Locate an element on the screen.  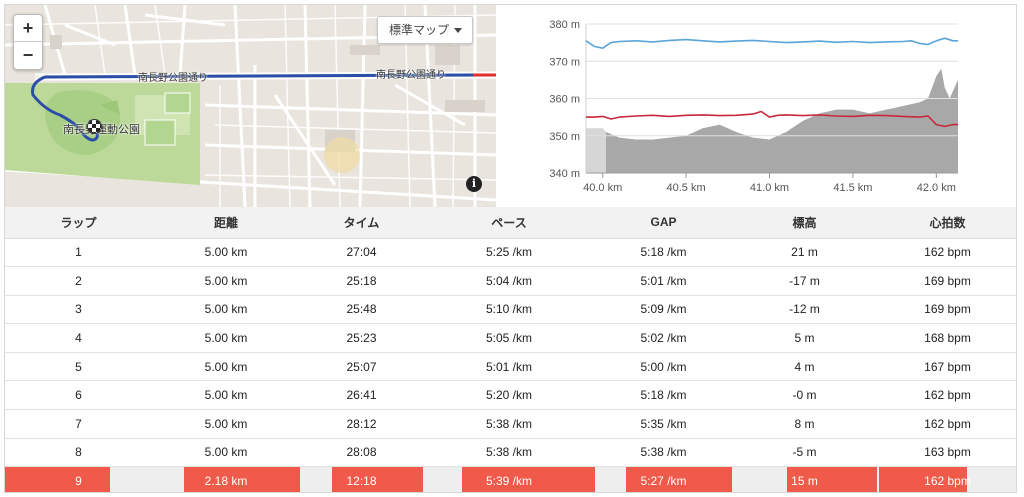
table-cell: 27:04 is located at coordinates (361, 253).